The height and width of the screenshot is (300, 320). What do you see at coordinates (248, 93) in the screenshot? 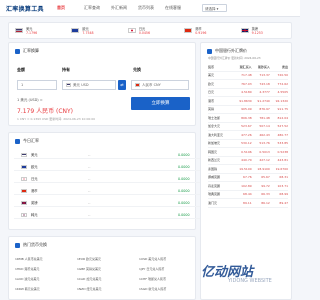
I see `table-row: 日元 4.5180 4.3777 4.5505` at bounding box center [248, 93].